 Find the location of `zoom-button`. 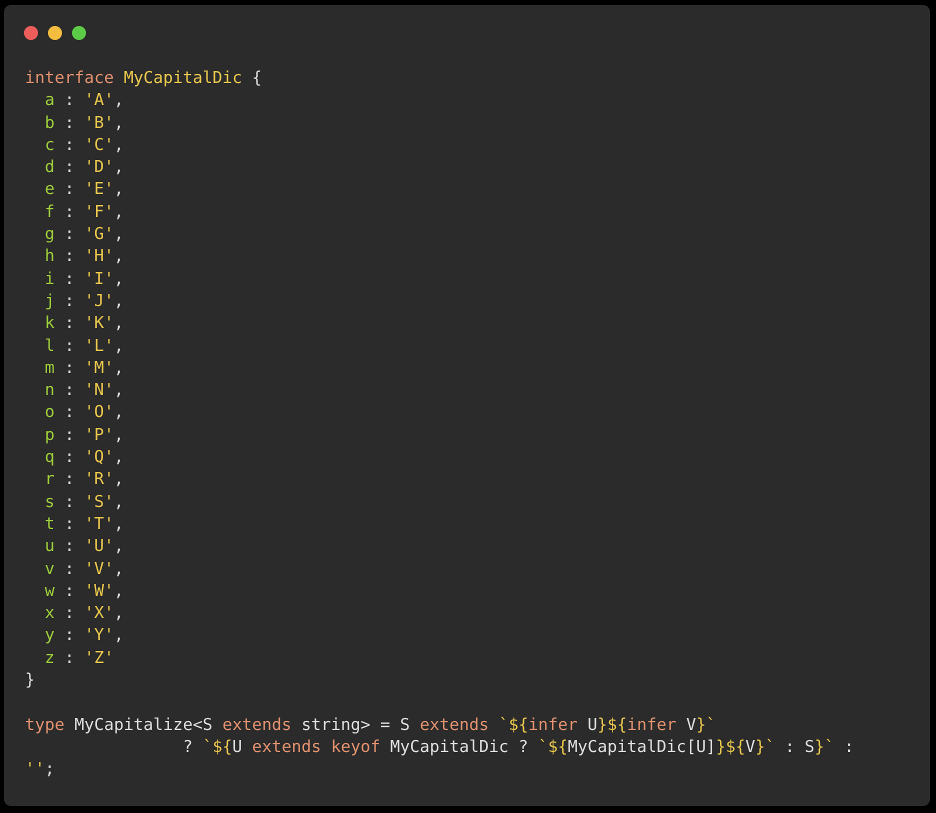

zoom-button is located at coordinates (79, 33).